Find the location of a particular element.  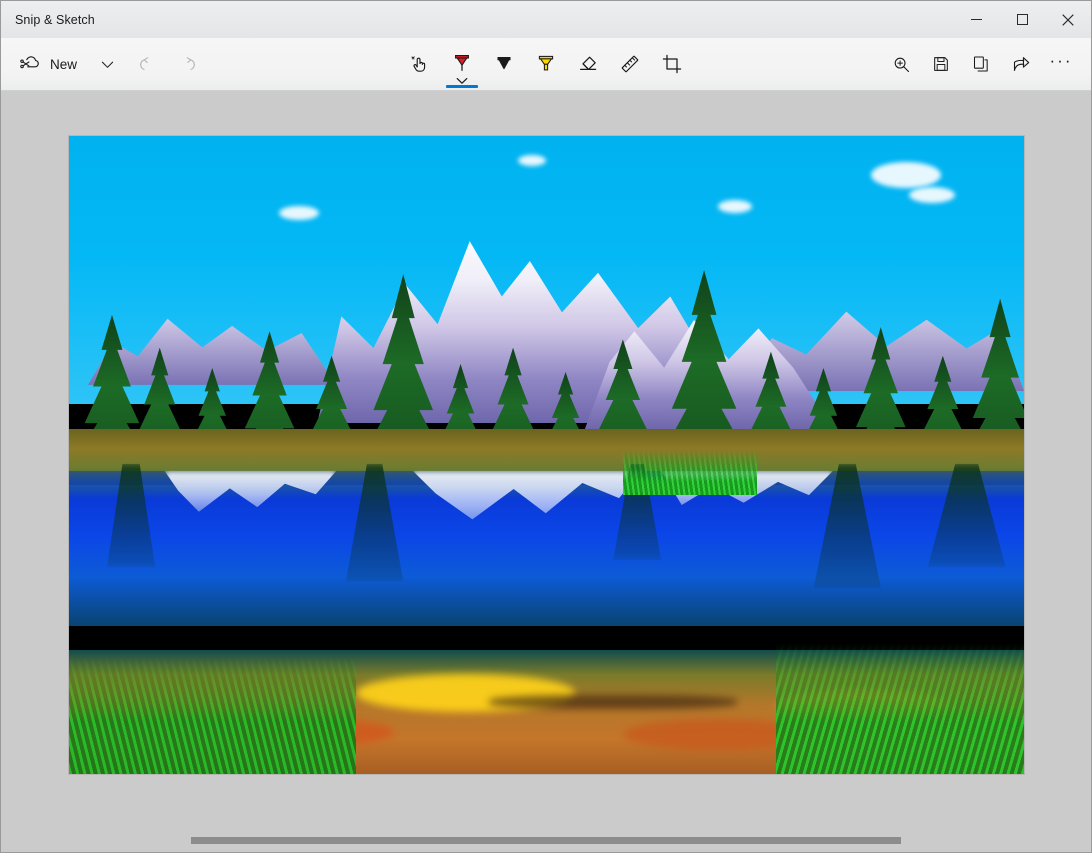

tool-highlighter is located at coordinates (546, 64).